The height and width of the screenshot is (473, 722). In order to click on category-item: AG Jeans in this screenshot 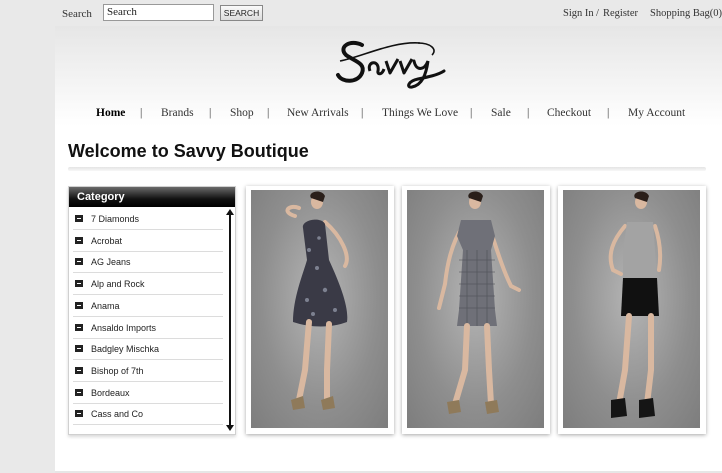, I will do `click(148, 263)`.